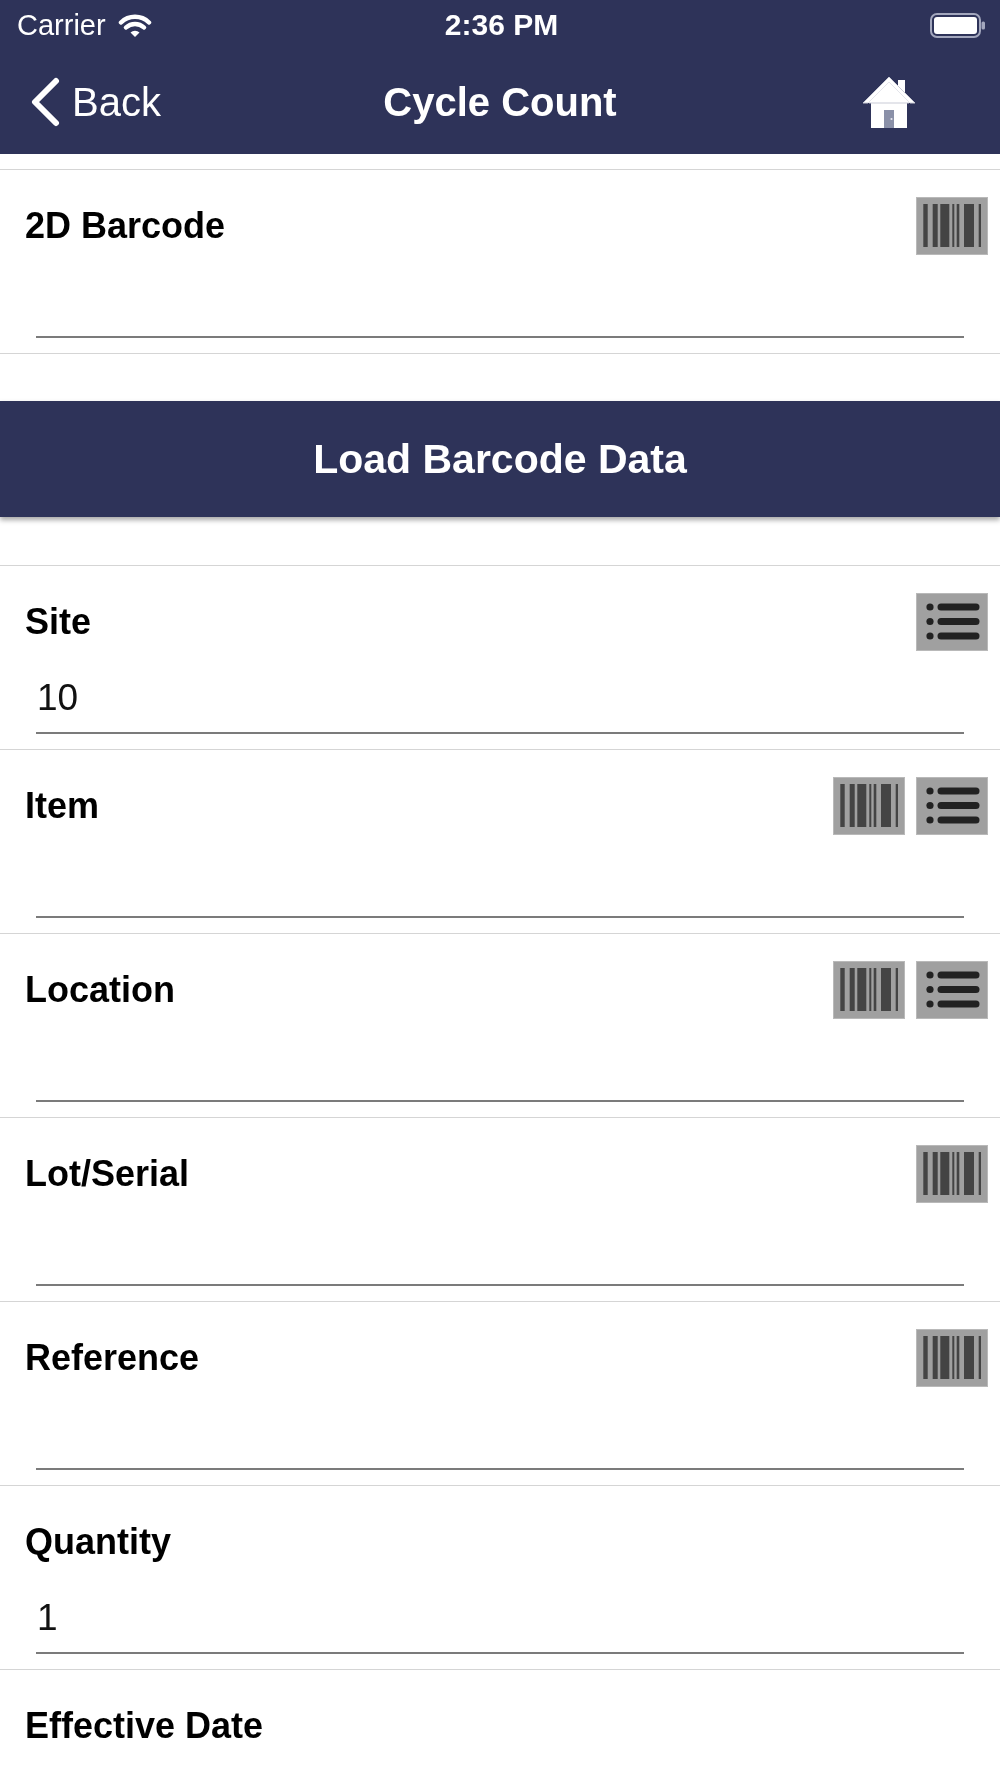 Image resolution: width=1000 pixels, height=1778 pixels. Describe the element at coordinates (958, 25) in the screenshot. I see `battery-icon` at that location.